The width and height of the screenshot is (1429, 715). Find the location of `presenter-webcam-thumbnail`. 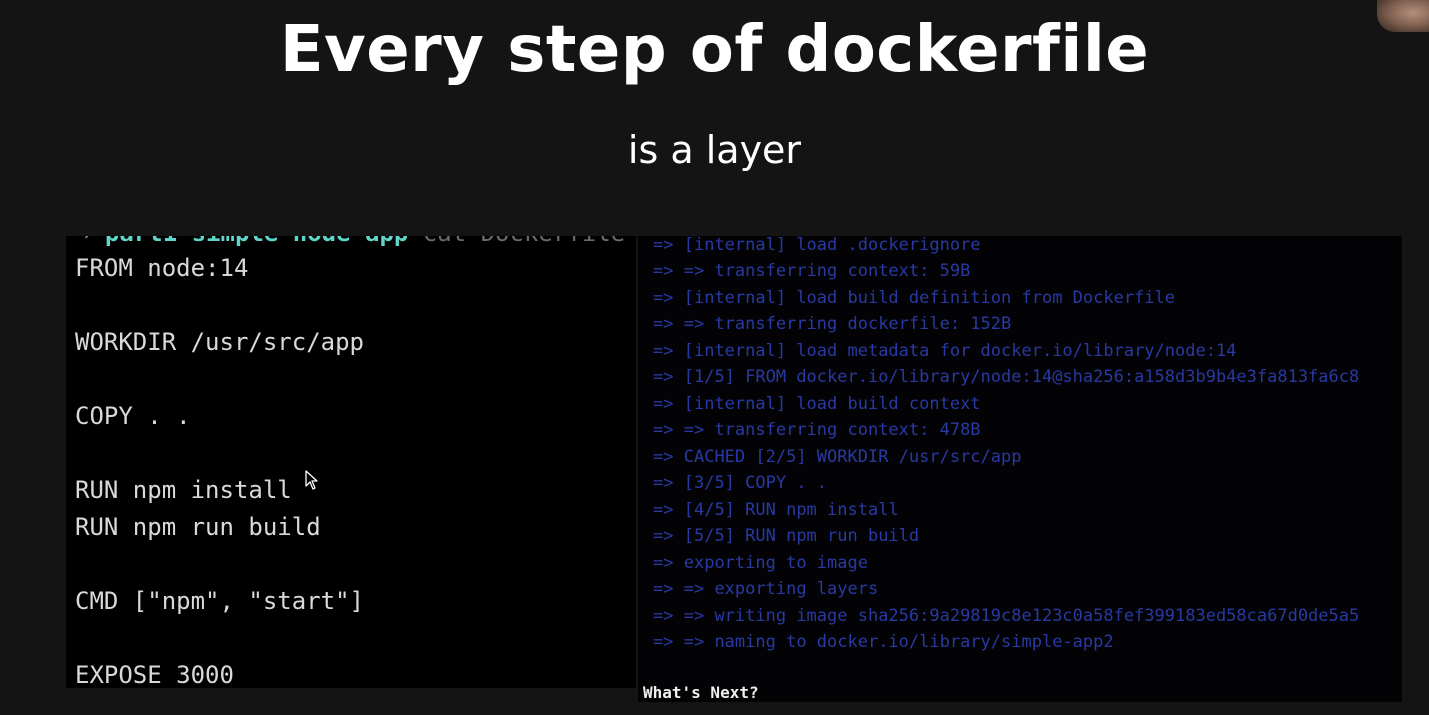

presenter-webcam-thumbnail is located at coordinates (1403, 16).